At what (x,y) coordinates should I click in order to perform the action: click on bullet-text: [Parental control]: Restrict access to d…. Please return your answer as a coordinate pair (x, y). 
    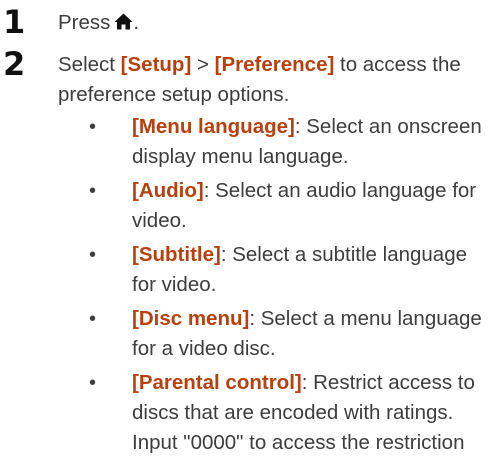
    Looking at the image, I should click on (309, 413).